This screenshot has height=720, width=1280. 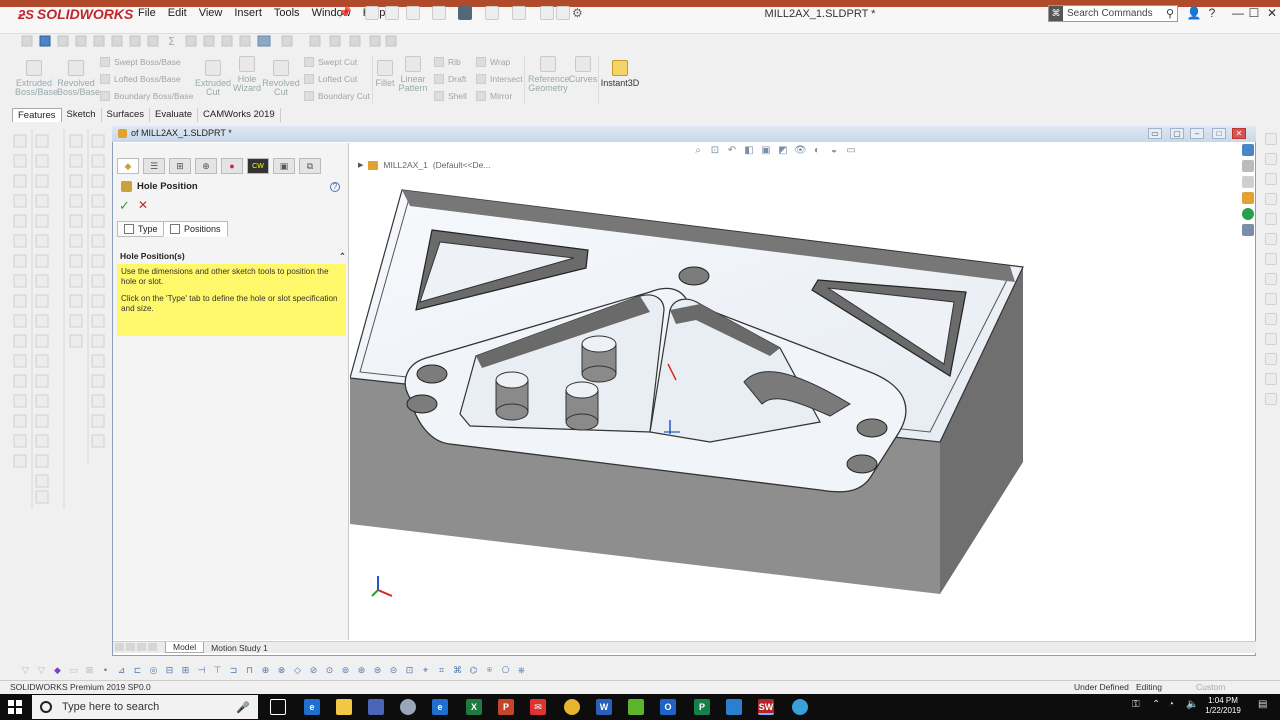 I want to click on menu-insert: Insert, so click(x=248, y=13).